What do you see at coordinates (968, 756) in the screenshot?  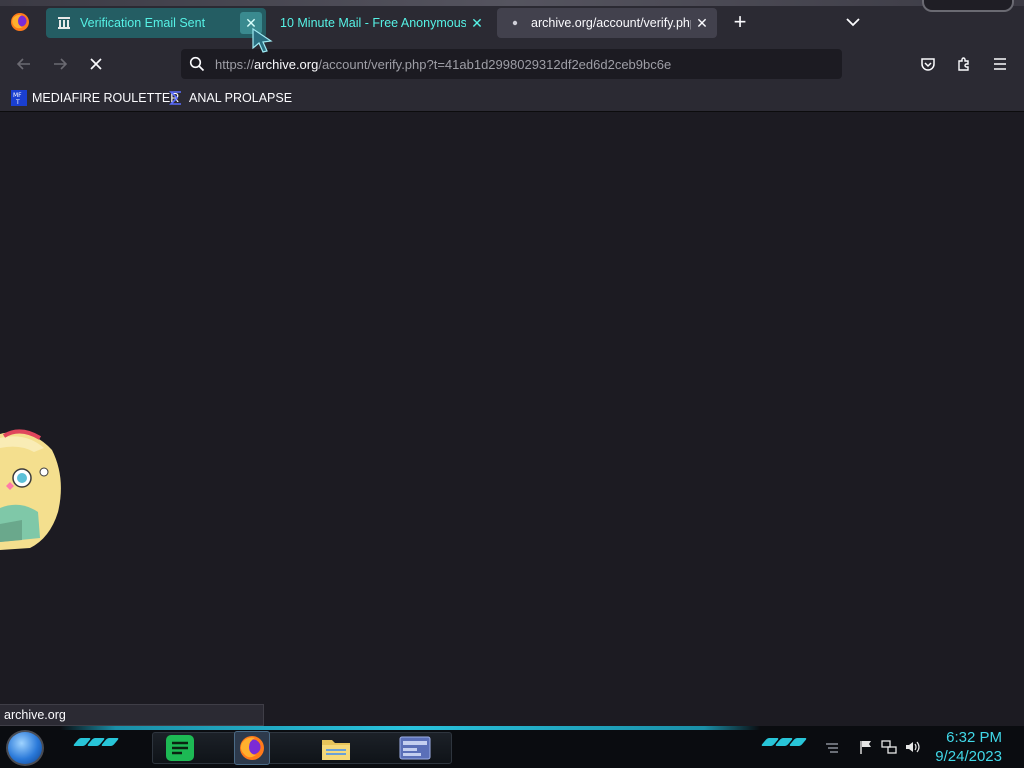 I see `clock-date: 9/24/2023` at bounding box center [968, 756].